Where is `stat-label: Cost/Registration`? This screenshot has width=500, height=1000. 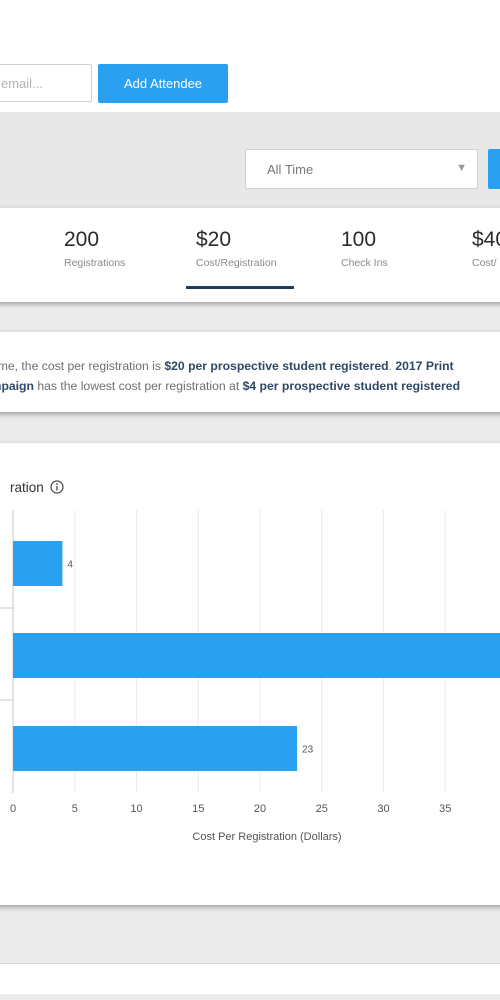 stat-label: Cost/Registration is located at coordinates (236, 263).